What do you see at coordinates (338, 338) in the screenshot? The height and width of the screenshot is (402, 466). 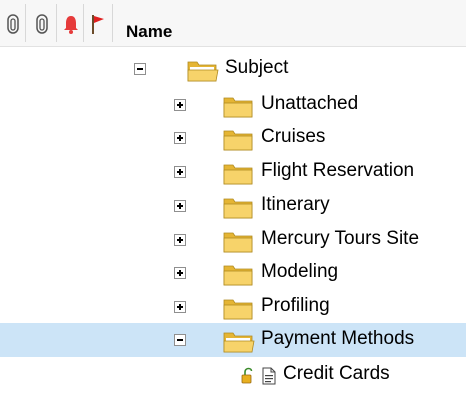 I see `tree-node-label: Payment Methods` at bounding box center [338, 338].